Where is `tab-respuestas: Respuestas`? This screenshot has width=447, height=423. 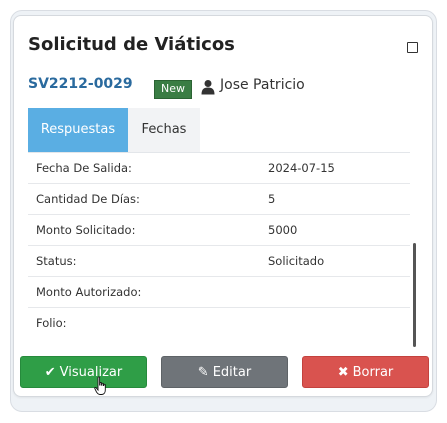
tab-respuestas: Respuestas is located at coordinates (78, 130).